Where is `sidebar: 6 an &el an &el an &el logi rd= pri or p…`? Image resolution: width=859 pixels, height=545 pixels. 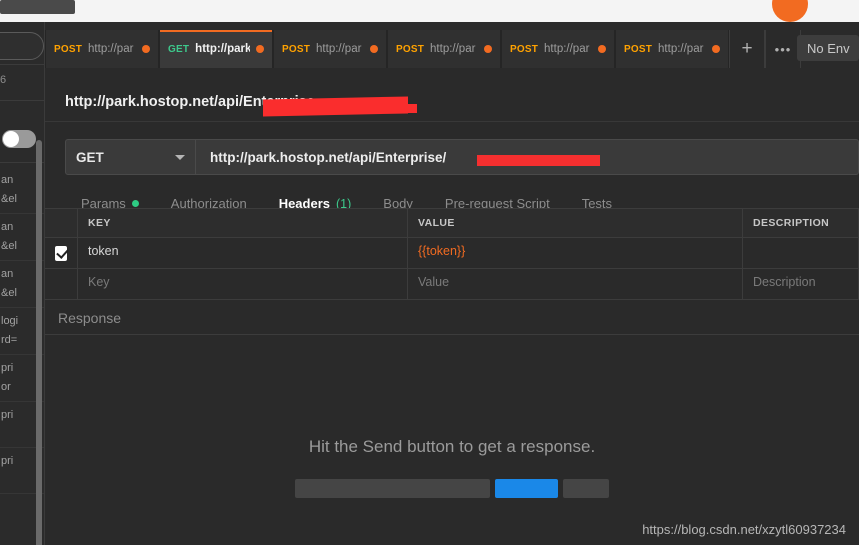
sidebar: 6 an &el an &el an &el logi rd= pri or p… is located at coordinates (22, 283).